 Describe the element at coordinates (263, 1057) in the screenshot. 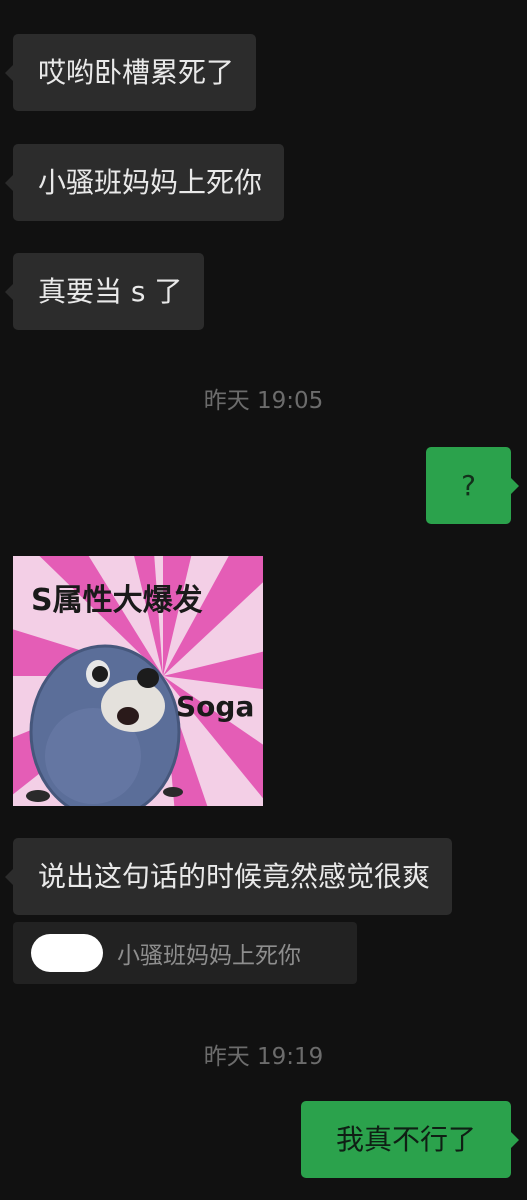

I see `timestamp: 昨天 19:19` at that location.